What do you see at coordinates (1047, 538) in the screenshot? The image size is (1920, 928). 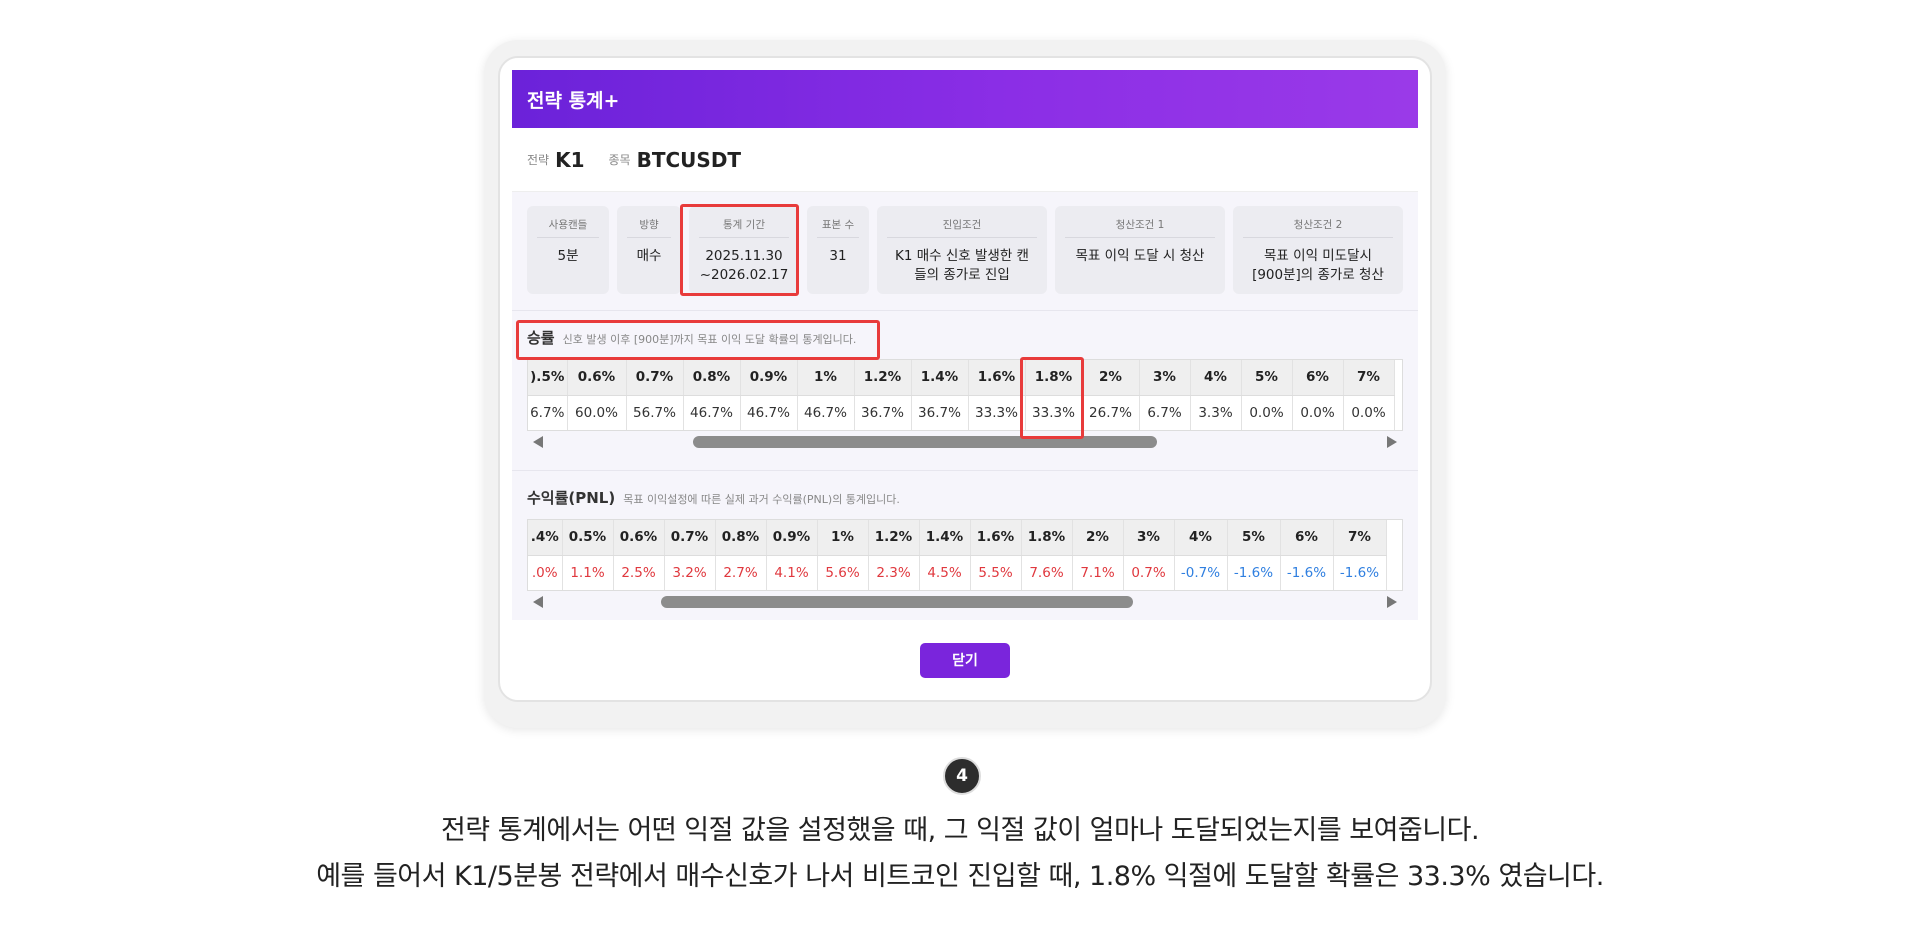 I see `pnl-header-cell: 1.8%` at bounding box center [1047, 538].